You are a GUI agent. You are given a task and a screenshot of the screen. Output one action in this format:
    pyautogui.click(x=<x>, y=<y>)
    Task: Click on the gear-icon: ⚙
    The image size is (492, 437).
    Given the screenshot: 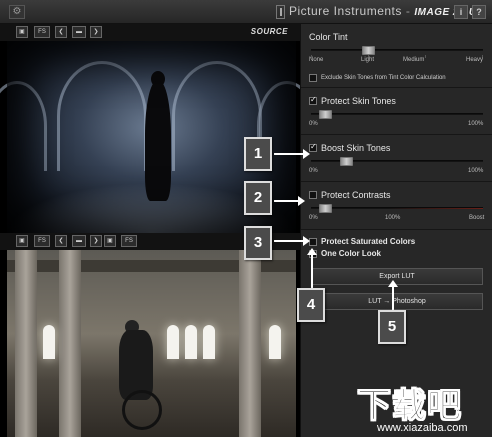 What is the action you would take?
    pyautogui.click(x=17, y=12)
    